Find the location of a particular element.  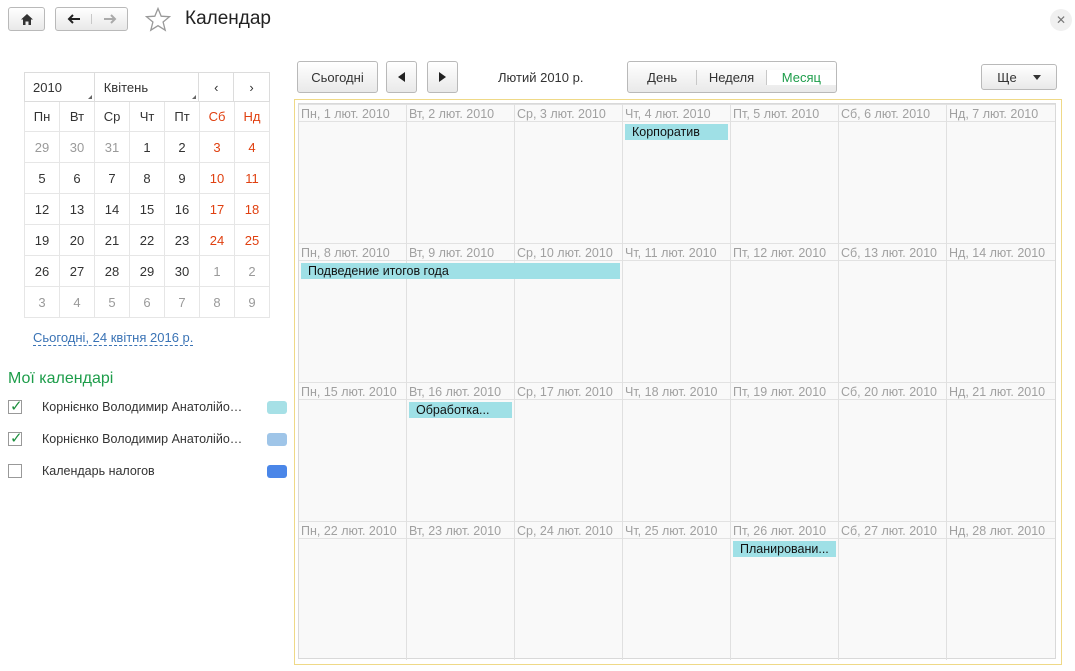

calendar-day-cell: Нд, 28 лют. 2010 is located at coordinates (1001, 590).